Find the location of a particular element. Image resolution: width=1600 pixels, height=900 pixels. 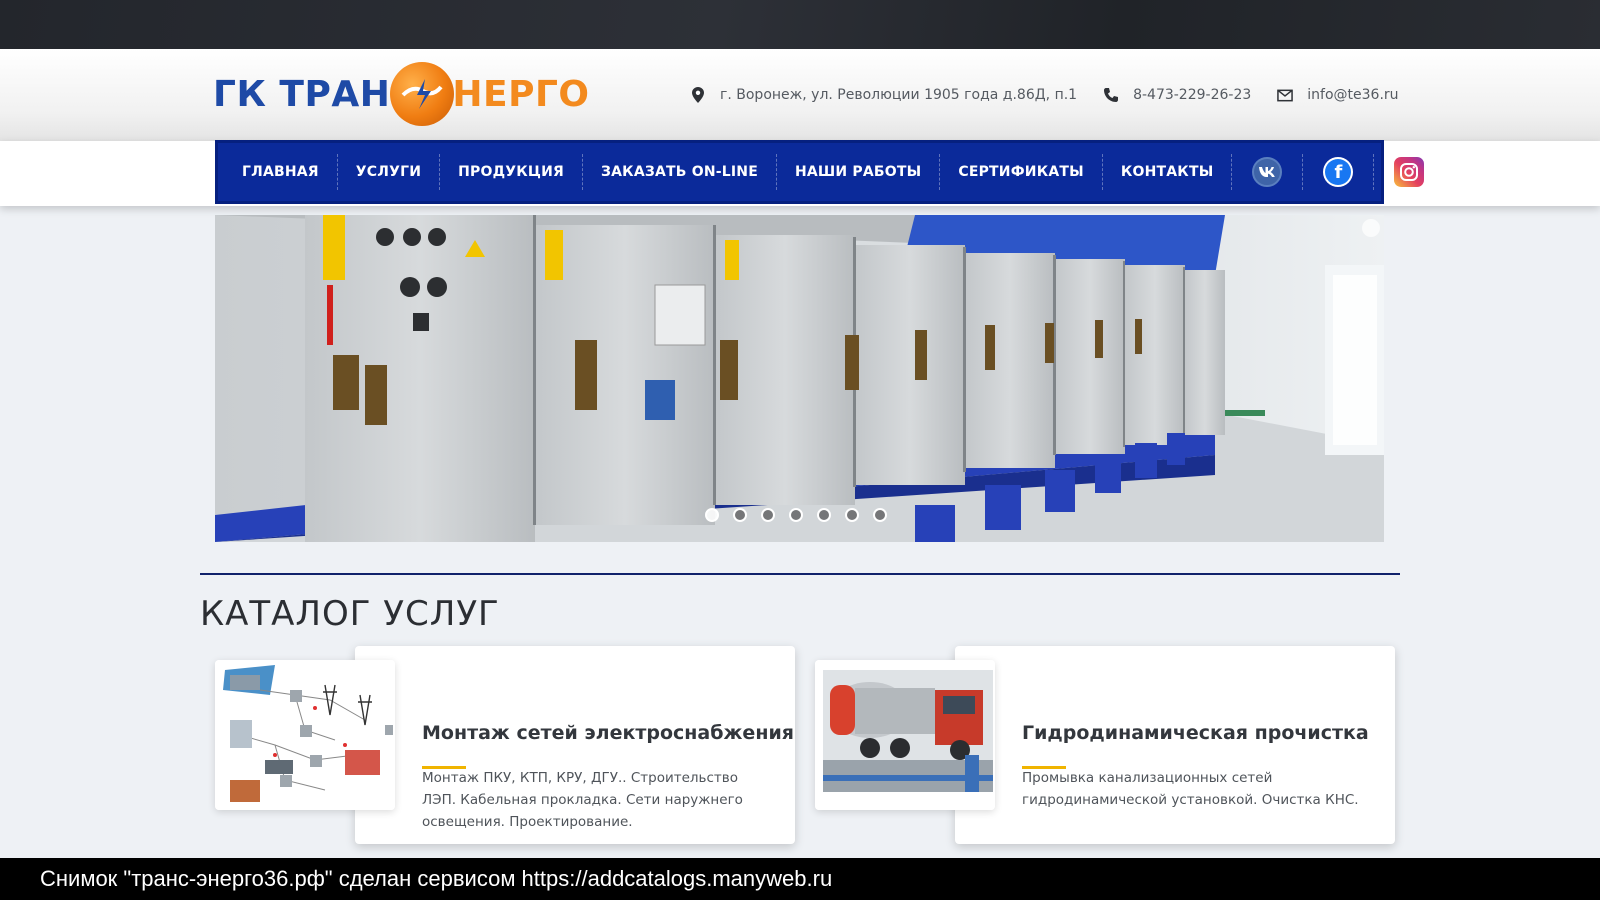

nav-item-services: УСЛУГИ is located at coordinates (389, 172).